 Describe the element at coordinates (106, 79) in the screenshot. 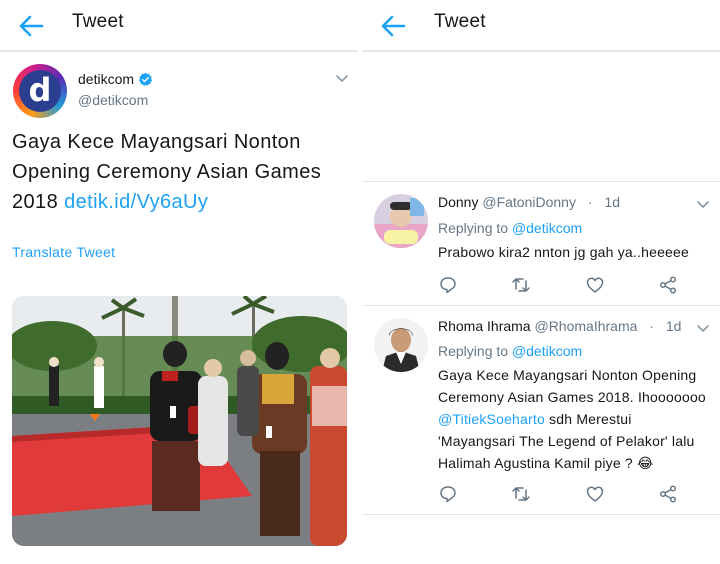

I see `author-name: detikcom` at that location.